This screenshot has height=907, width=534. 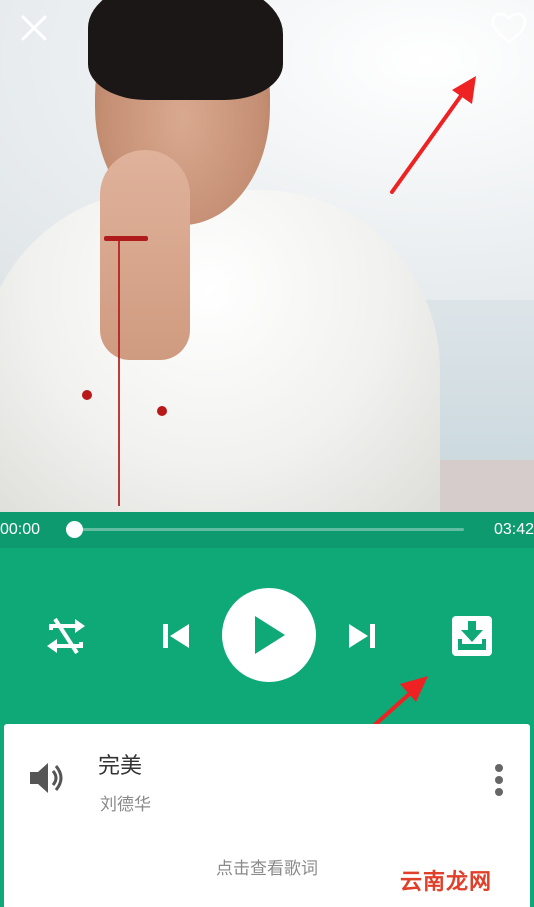 What do you see at coordinates (20, 529) in the screenshot?
I see `current-time: 00:00` at bounding box center [20, 529].